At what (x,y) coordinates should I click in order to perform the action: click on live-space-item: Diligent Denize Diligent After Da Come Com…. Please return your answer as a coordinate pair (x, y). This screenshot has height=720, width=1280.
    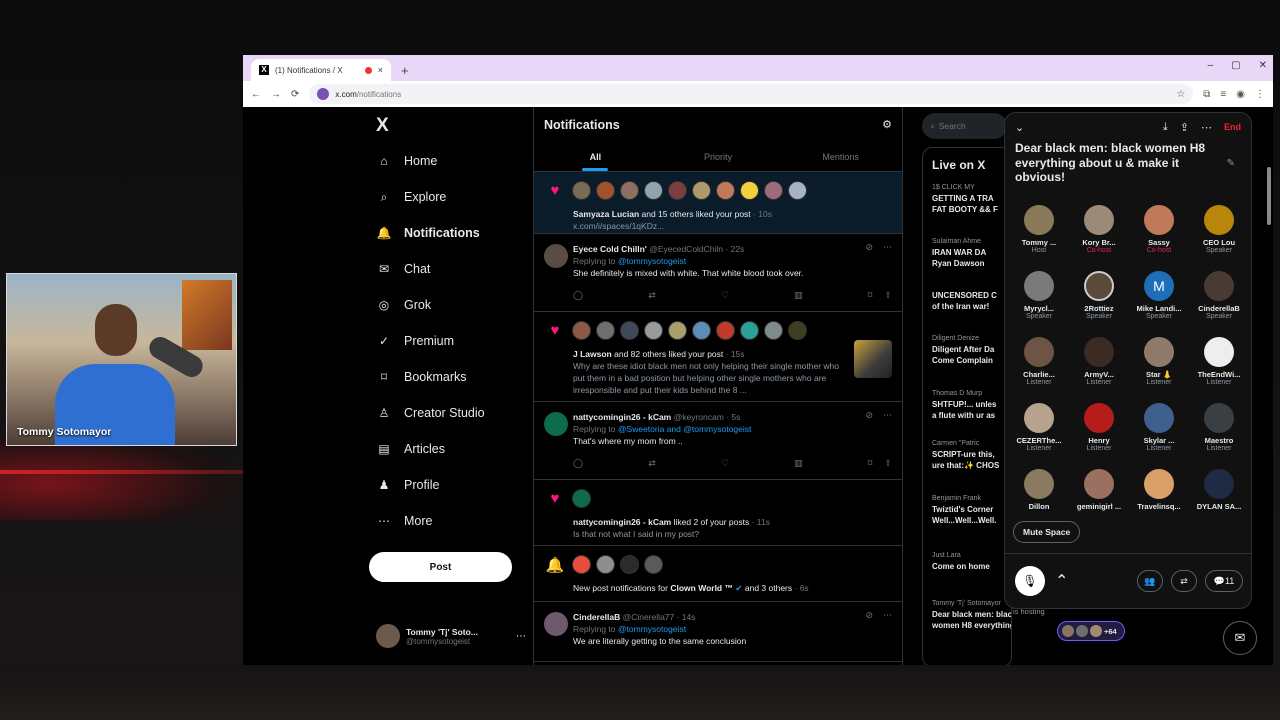
    Looking at the image, I should click on (971, 349).